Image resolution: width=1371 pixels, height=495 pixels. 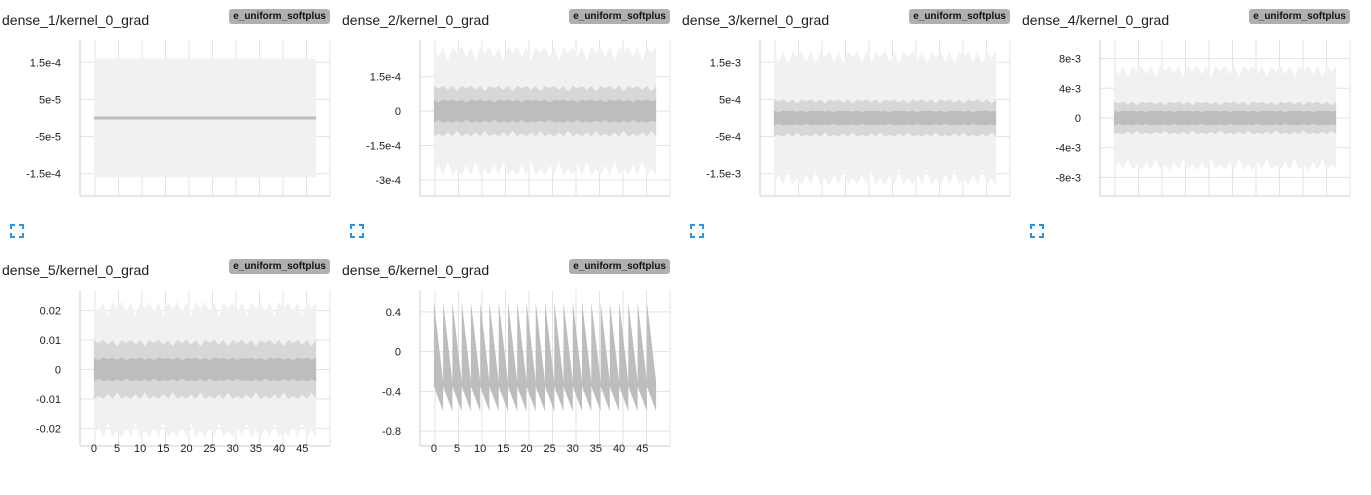 What do you see at coordinates (725, 63) in the screenshot?
I see `y-tick-label: 1.5e-3` at bounding box center [725, 63].